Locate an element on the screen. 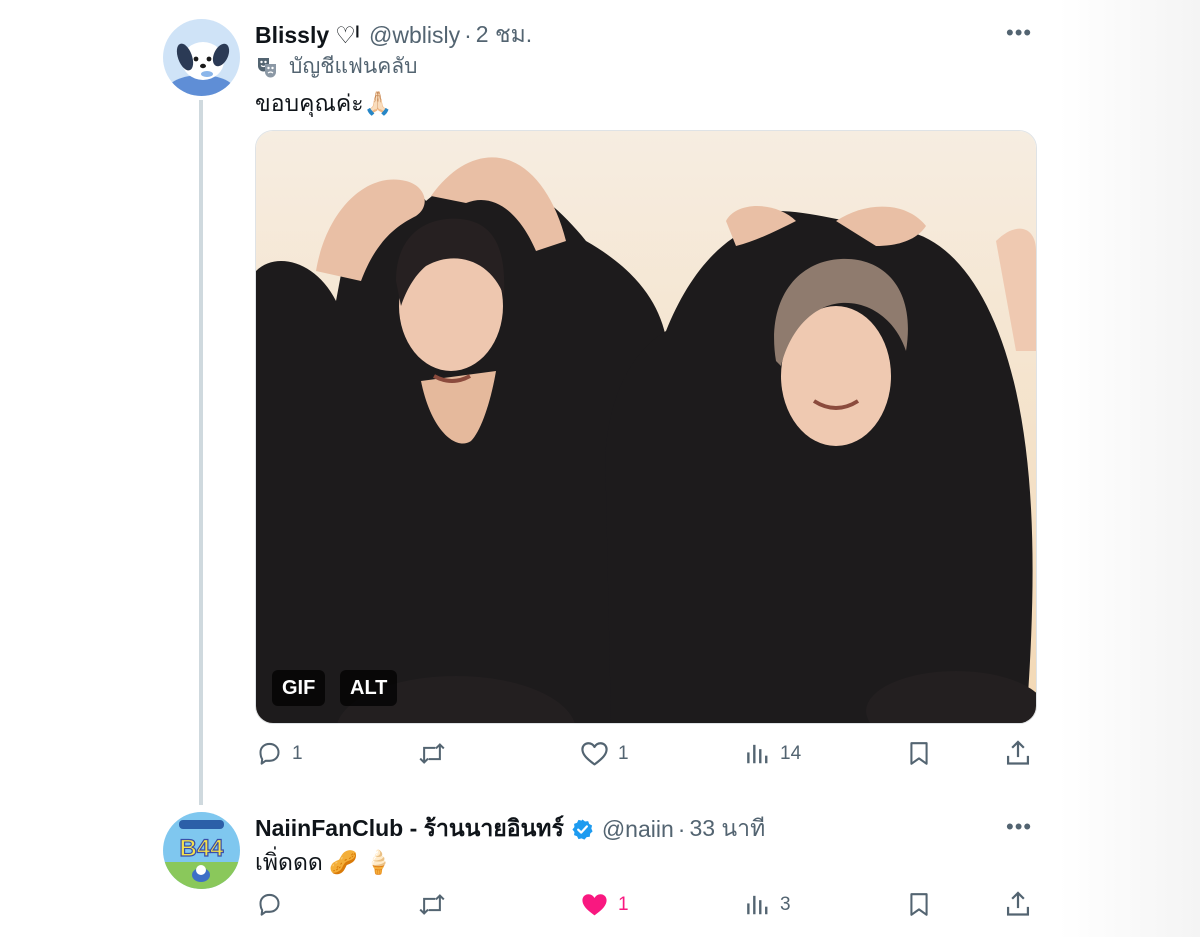 The width and height of the screenshot is (1200, 937). avatar-logo-text: B44 is located at coordinates (201, 848).